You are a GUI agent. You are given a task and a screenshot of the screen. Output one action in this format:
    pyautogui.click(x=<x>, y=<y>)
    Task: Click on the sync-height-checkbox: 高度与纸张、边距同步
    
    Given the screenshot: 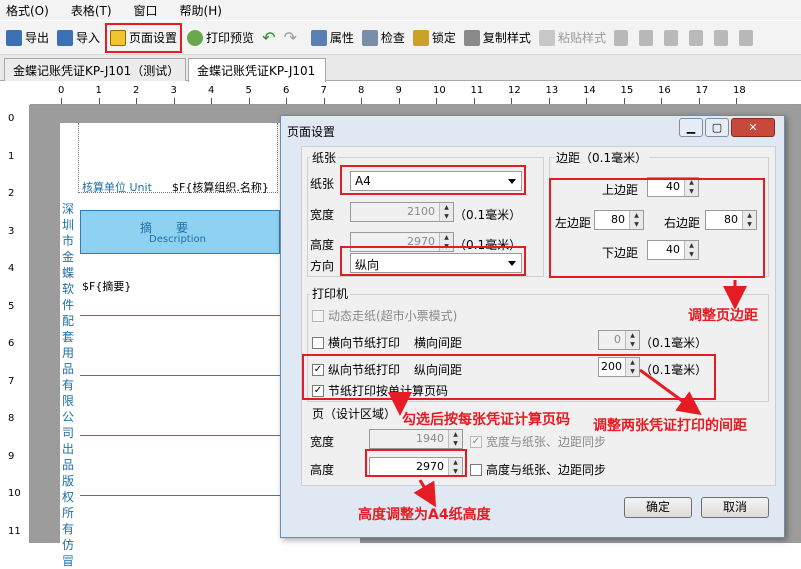 What is the action you would take?
    pyautogui.click(x=538, y=469)
    